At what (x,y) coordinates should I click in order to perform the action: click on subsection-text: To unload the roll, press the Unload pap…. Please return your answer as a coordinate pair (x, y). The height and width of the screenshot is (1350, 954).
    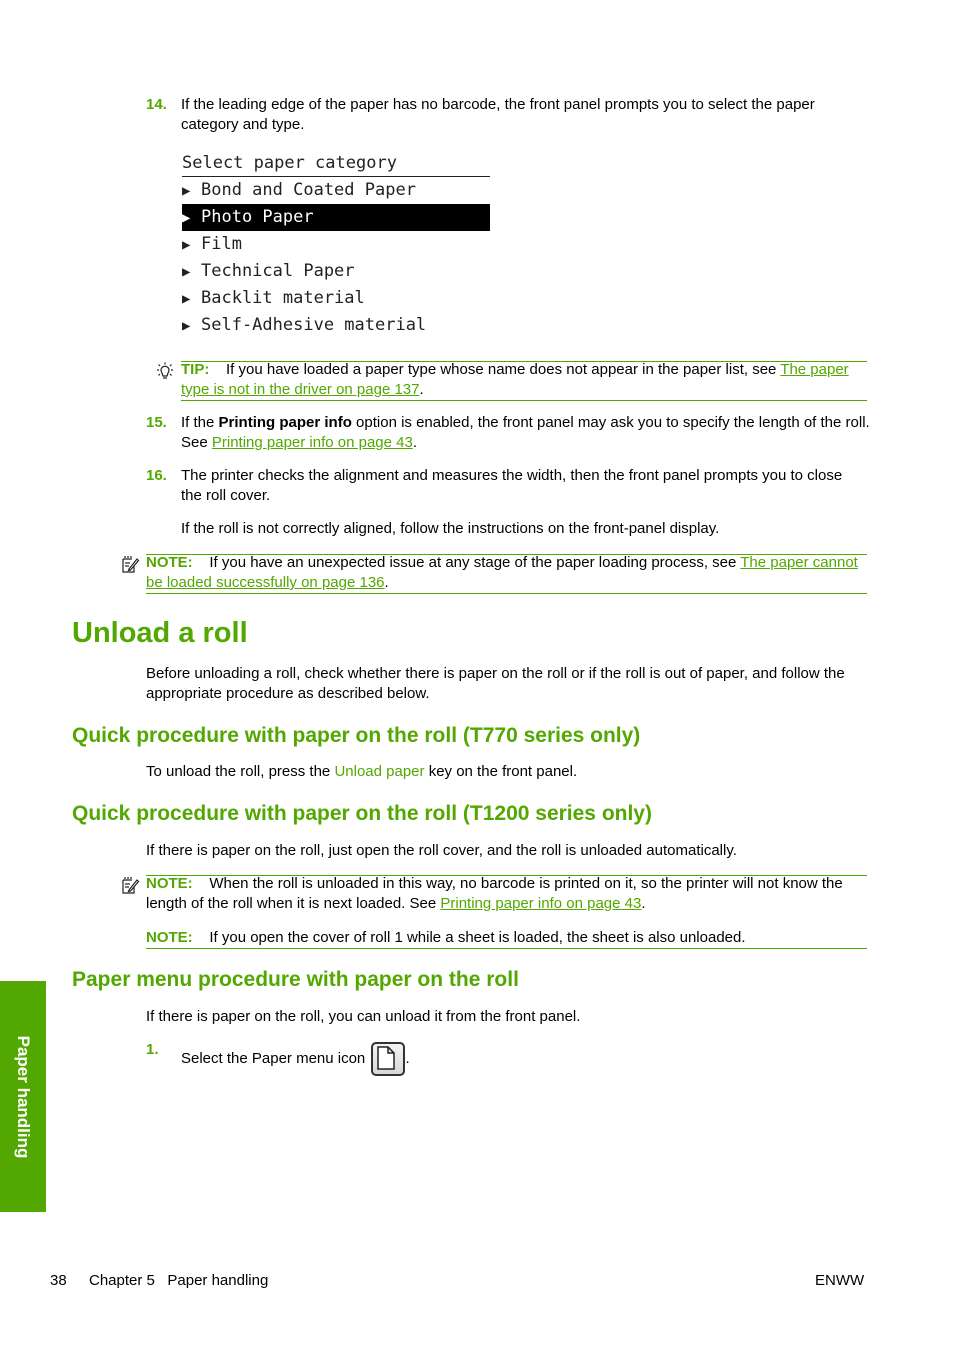
    Looking at the image, I should click on (362, 771).